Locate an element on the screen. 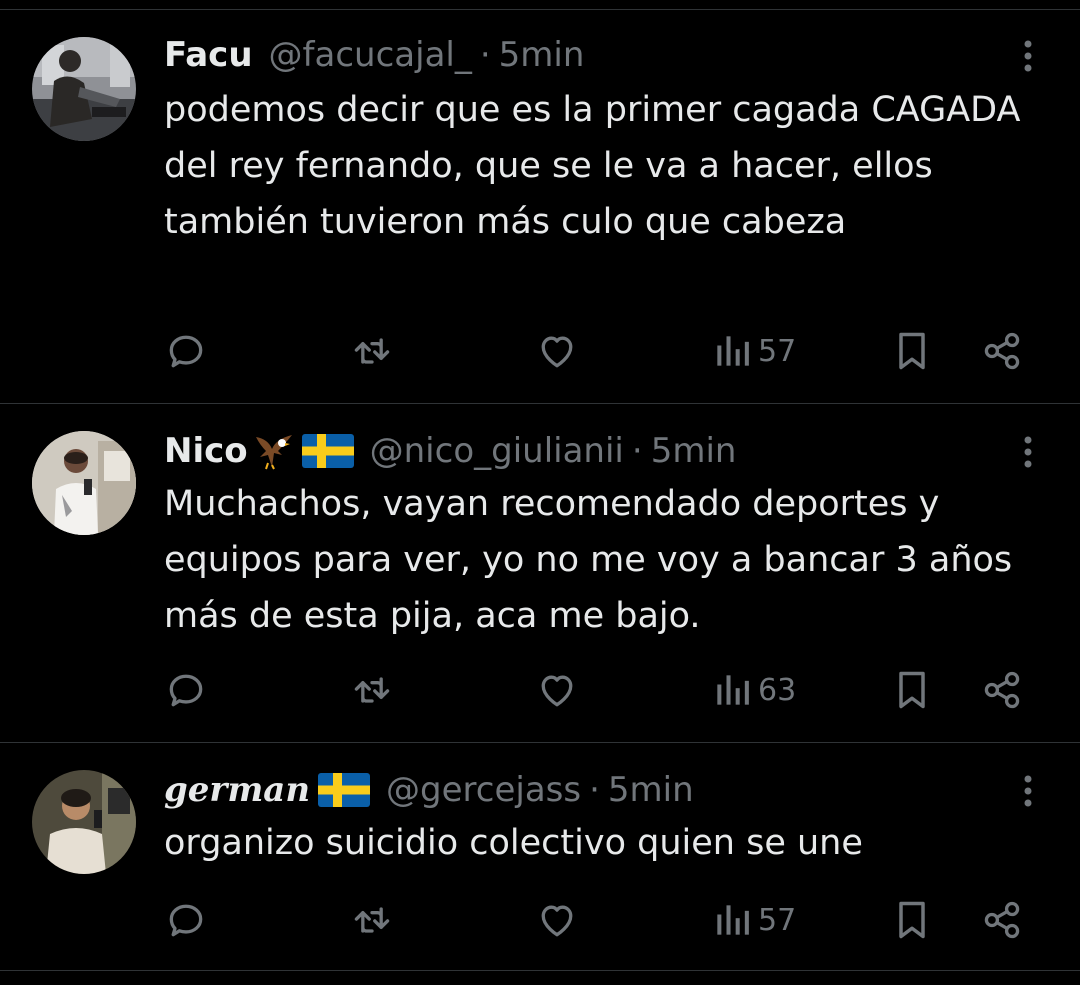 The image size is (1080, 985). eagle-icon is located at coordinates (273, 452).